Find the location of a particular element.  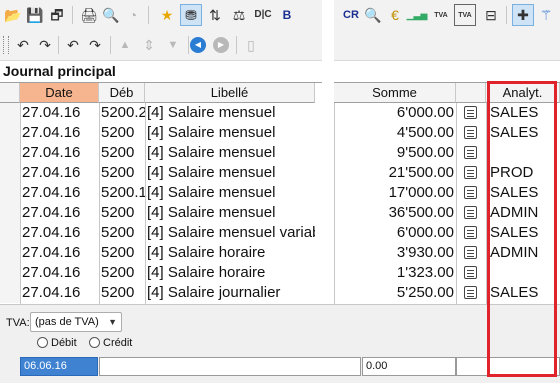

balance-icon: ⚖ is located at coordinates (239, 15).